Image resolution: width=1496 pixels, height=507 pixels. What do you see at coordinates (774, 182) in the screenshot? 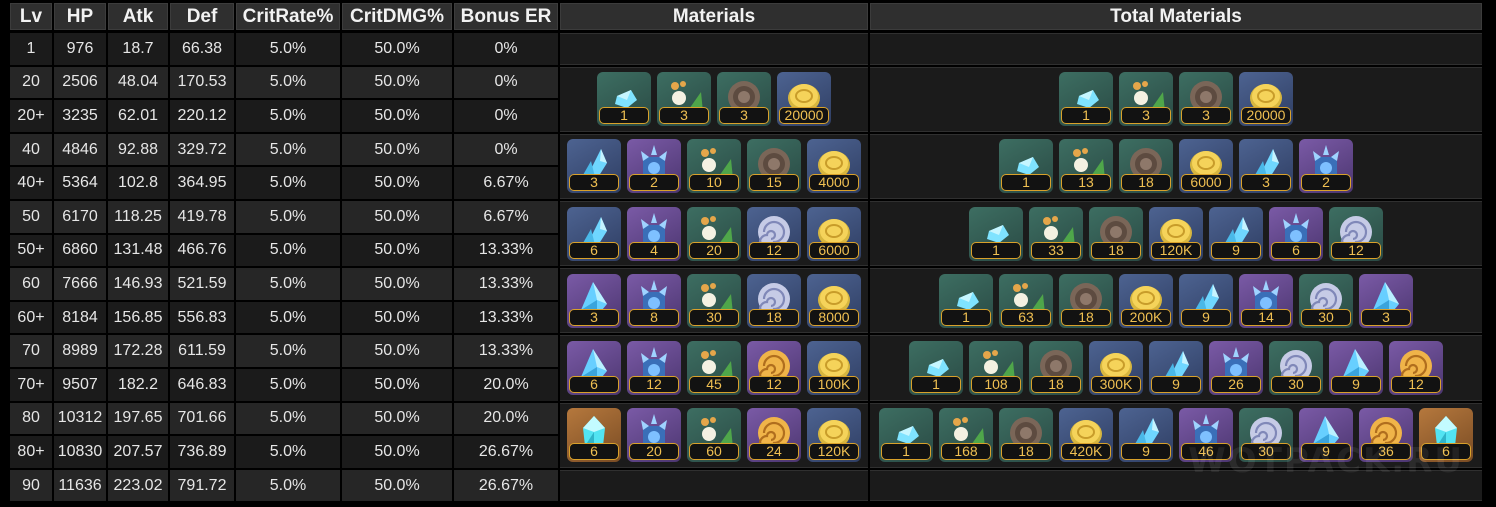
I see `item-count: 15` at bounding box center [774, 182].